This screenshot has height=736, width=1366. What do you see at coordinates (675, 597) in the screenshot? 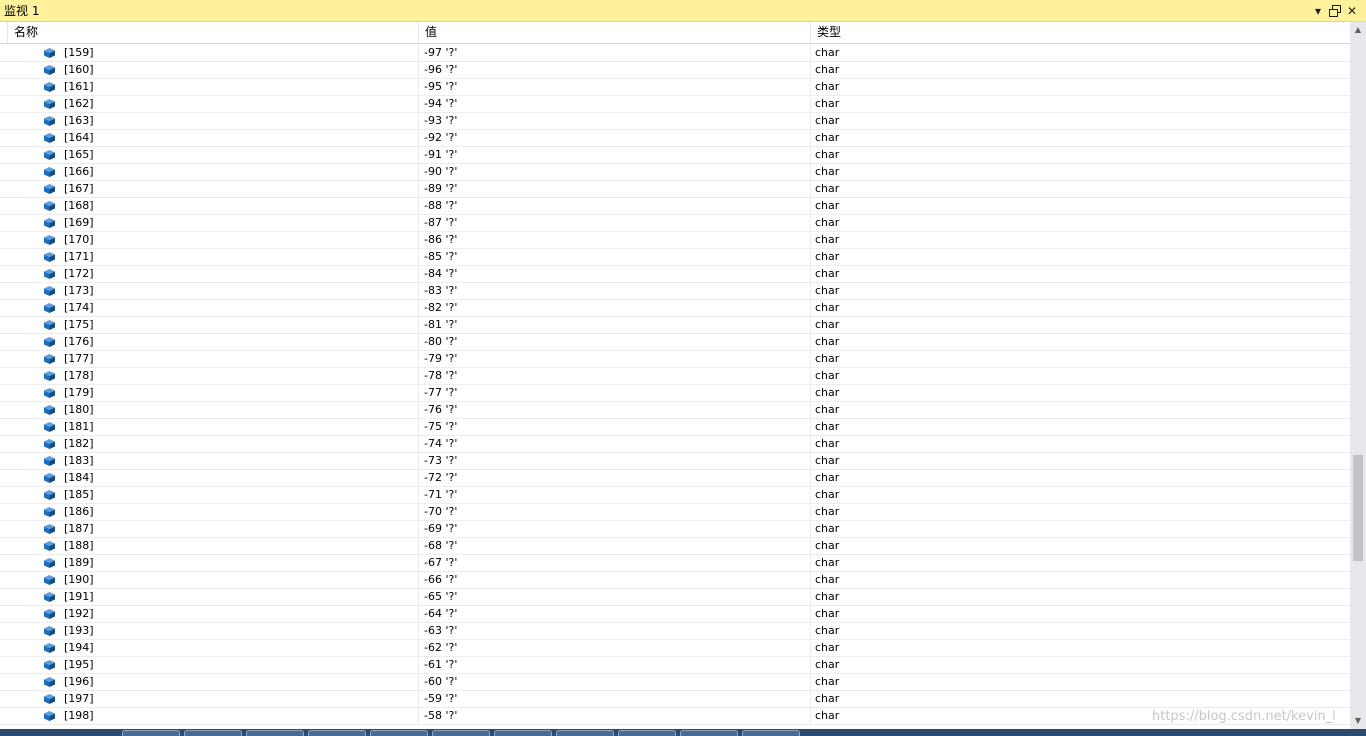
I see `table-row: [191] -65 '?' char` at bounding box center [675, 597].